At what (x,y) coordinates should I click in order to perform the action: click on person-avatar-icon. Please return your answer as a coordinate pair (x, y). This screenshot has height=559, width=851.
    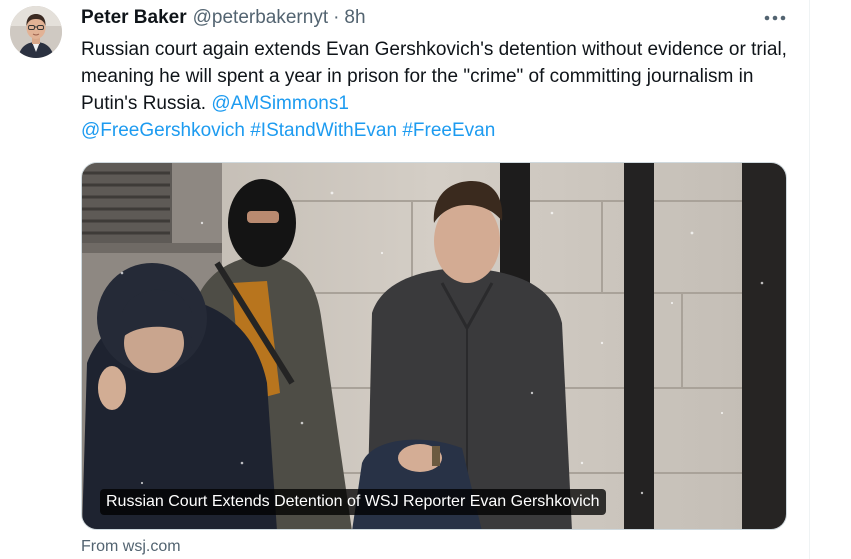
    Looking at the image, I should click on (36, 32).